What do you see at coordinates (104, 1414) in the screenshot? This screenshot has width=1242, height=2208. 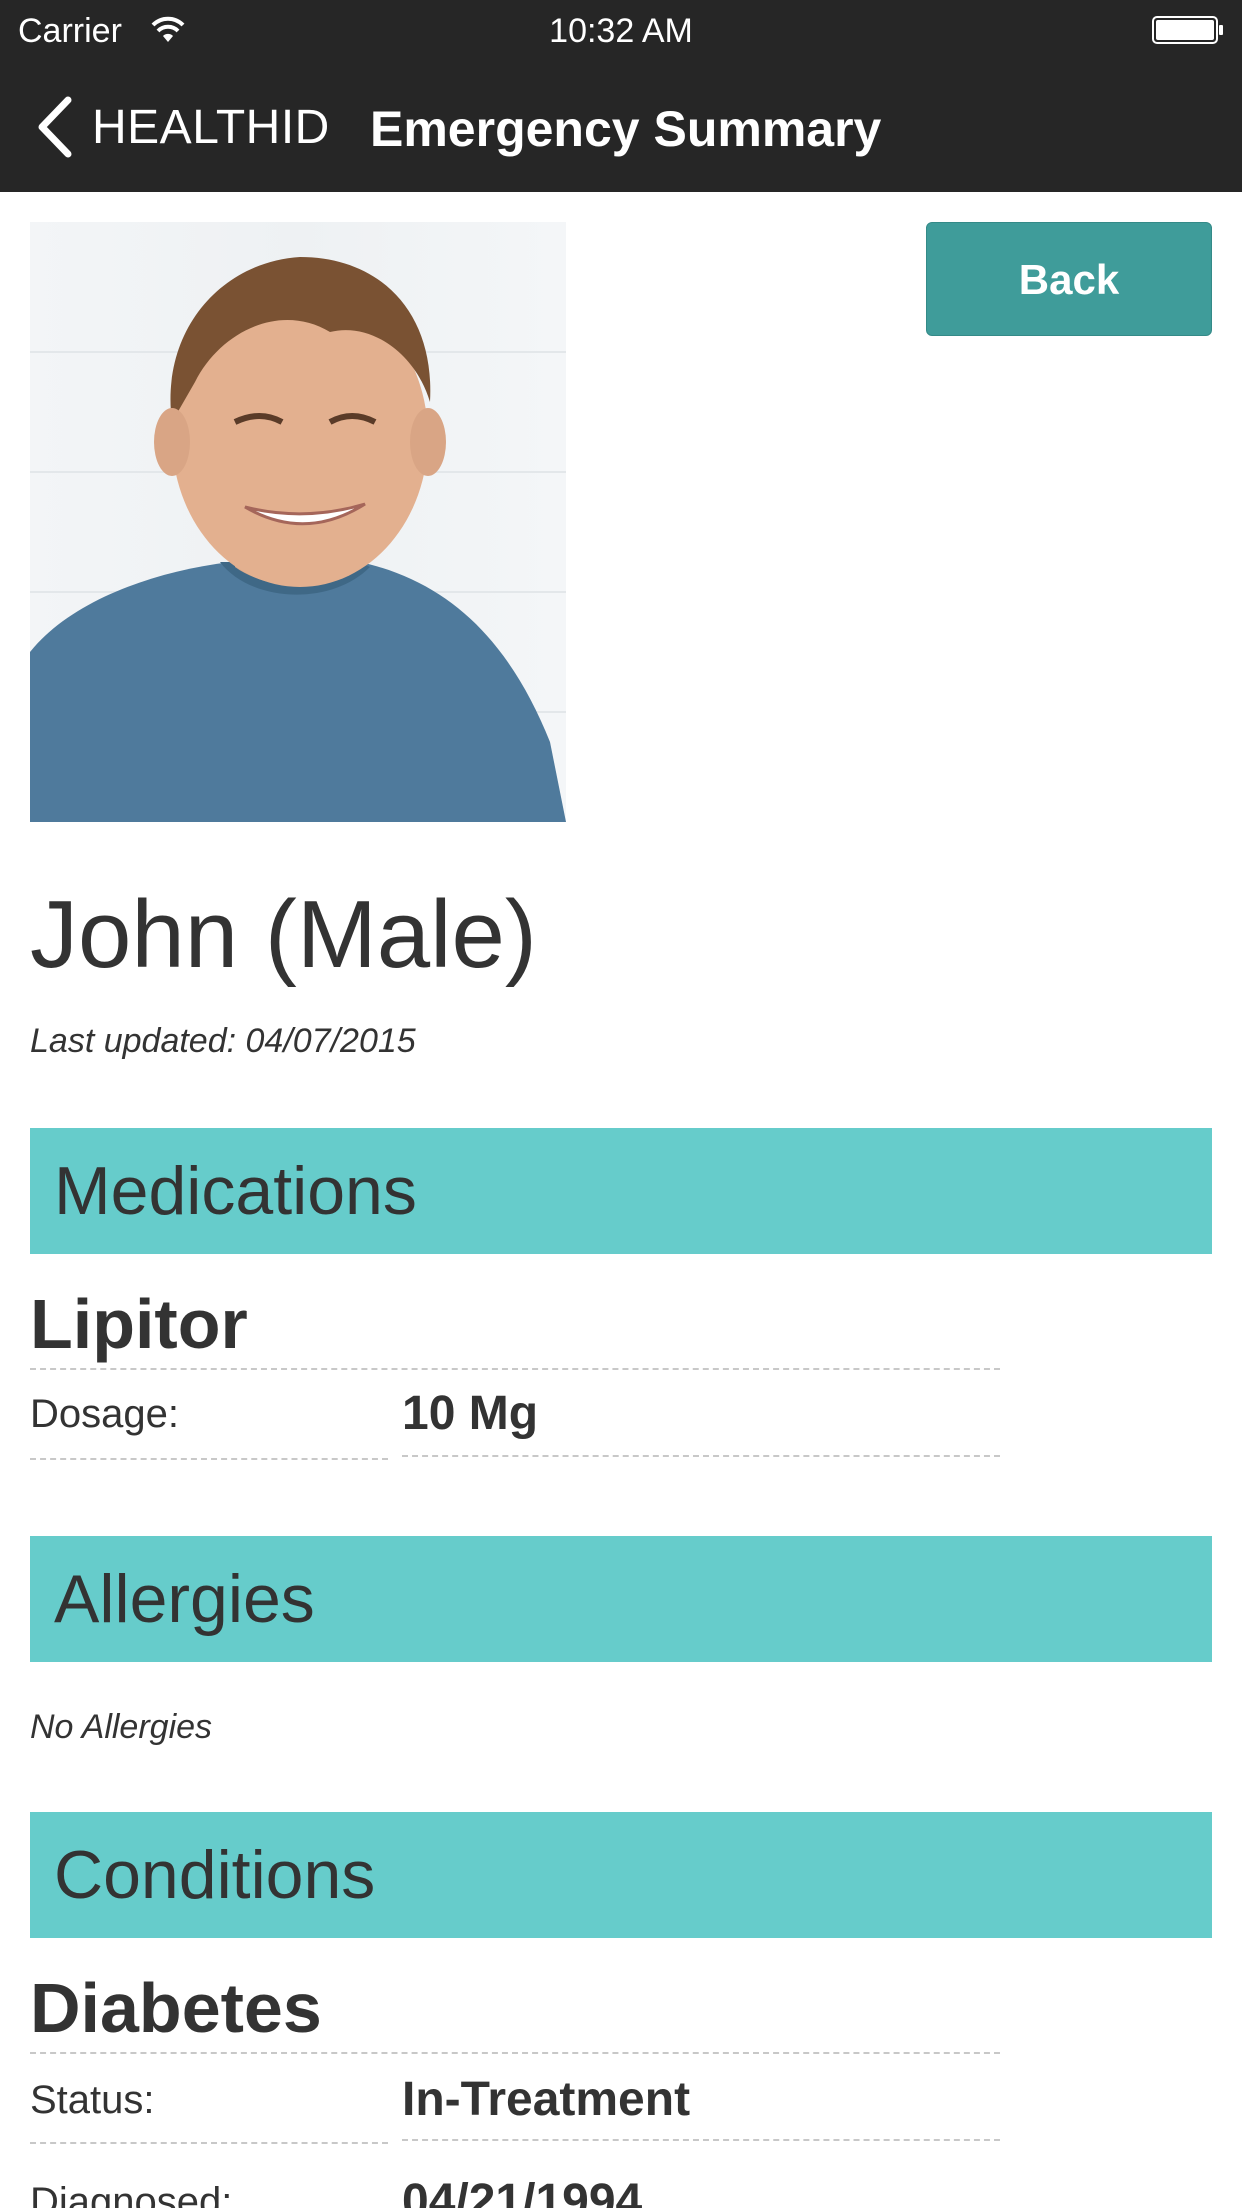 I see `dosage-label: Dosage:` at bounding box center [104, 1414].